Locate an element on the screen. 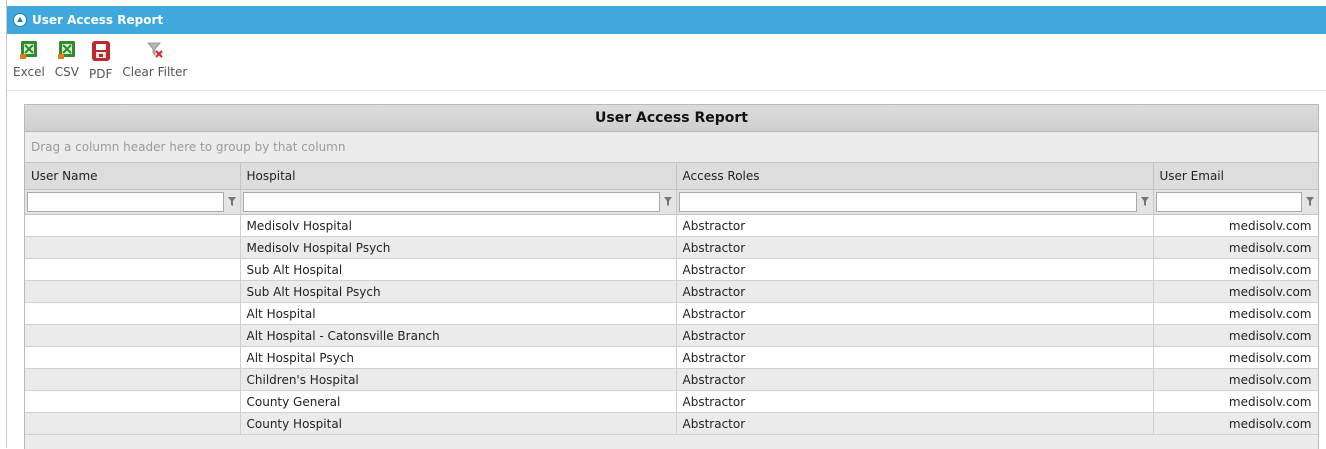 This screenshot has width=1326, height=449. clear-filter-button: Clear Filter is located at coordinates (154, 63).